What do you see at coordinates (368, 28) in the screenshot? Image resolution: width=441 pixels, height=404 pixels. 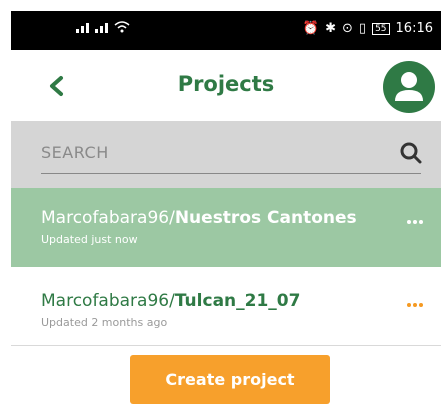 I see `status-right: ⏰ ✱ ⊙ ▯ 55 16:16` at bounding box center [368, 28].